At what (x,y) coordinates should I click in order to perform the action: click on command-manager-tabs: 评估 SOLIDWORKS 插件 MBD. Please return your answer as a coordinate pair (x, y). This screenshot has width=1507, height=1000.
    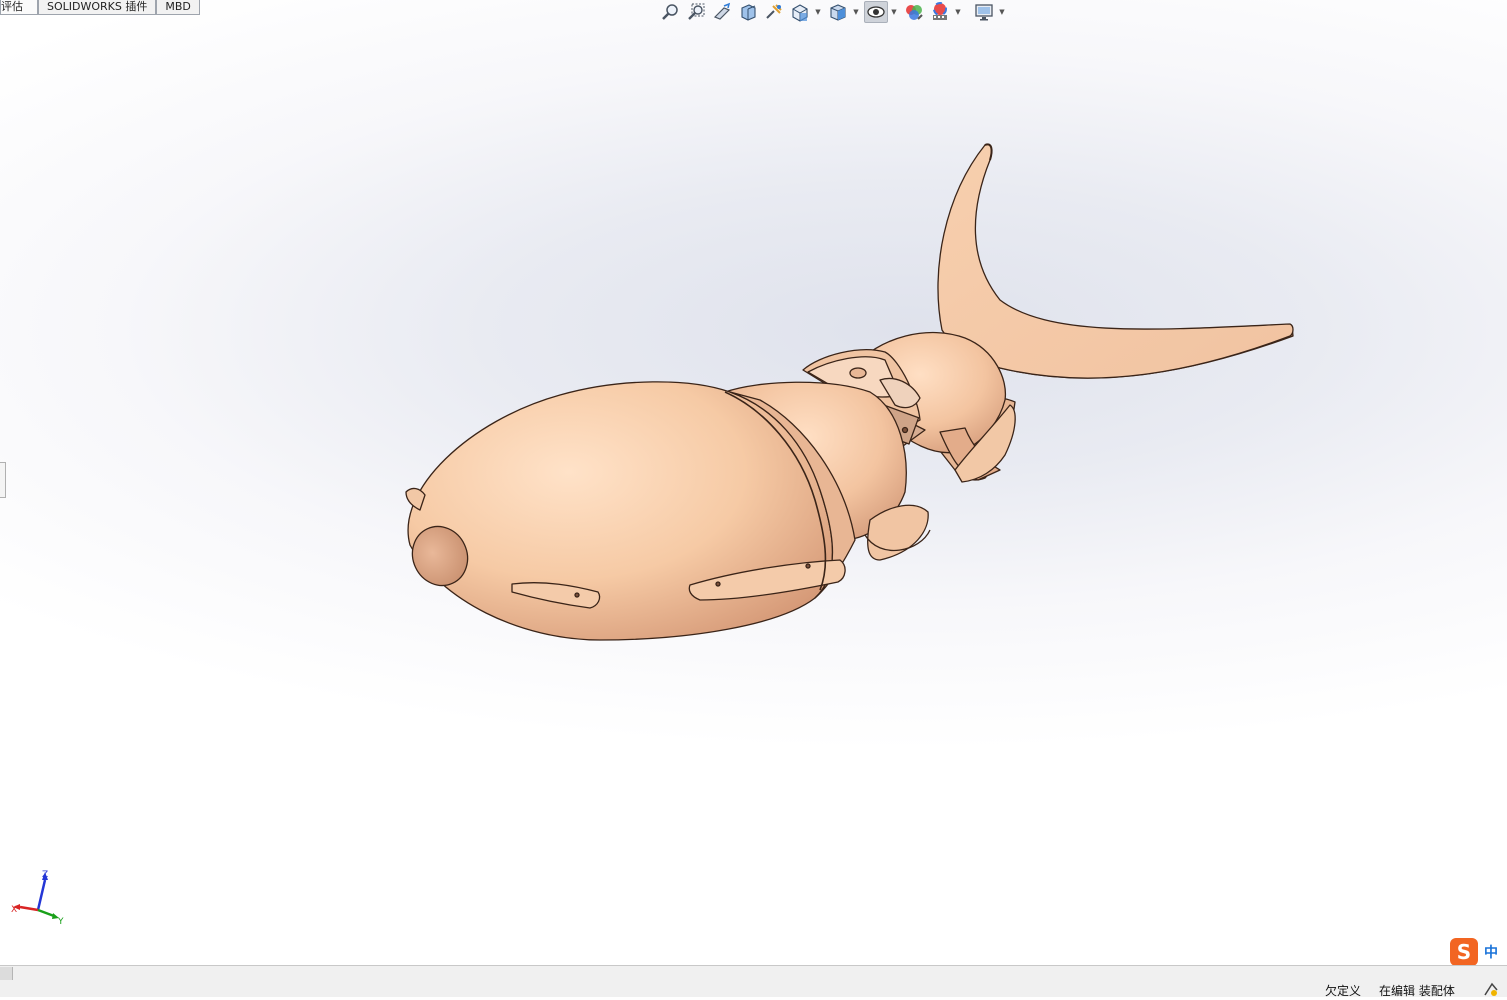
    Looking at the image, I should click on (100, 8).